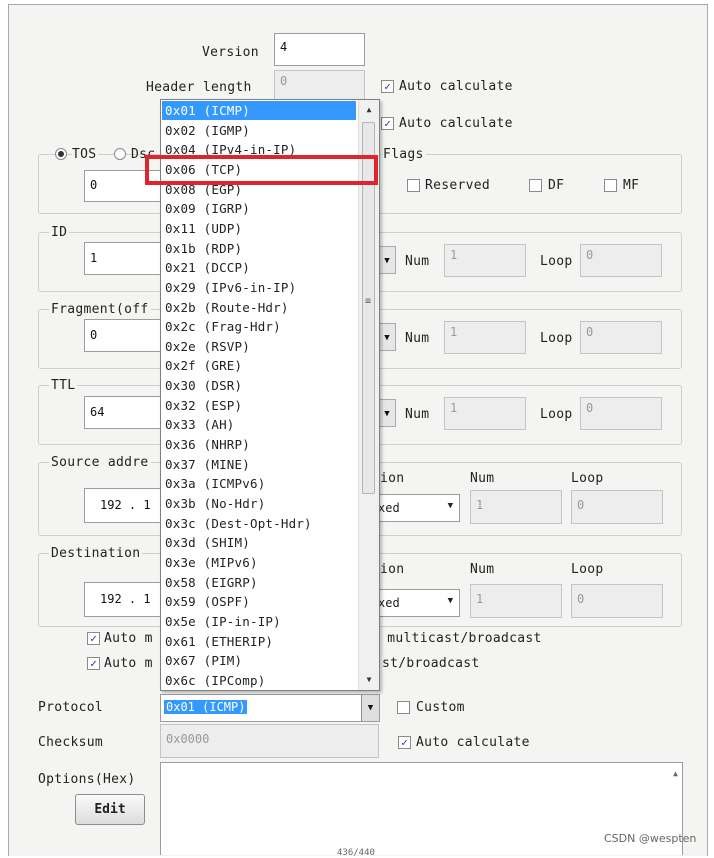 The height and width of the screenshot is (858, 714). Describe the element at coordinates (617, 507) in the screenshot. I see `source-loop-input: 0` at that location.